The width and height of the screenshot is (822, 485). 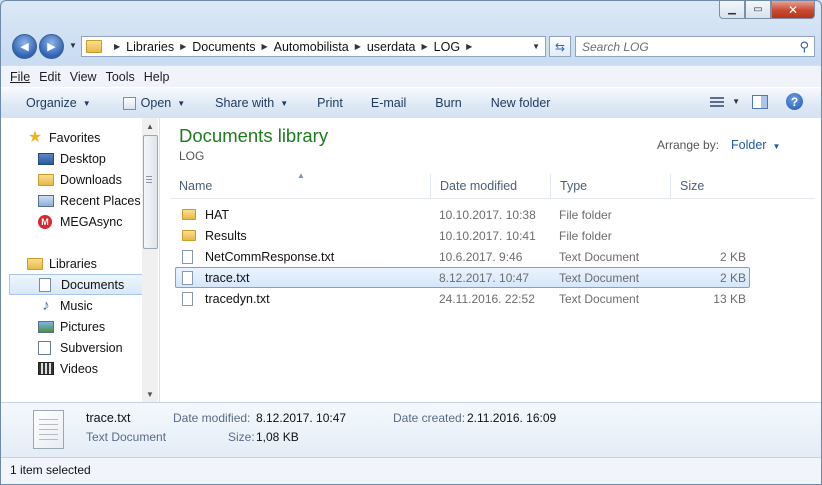 What do you see at coordinates (45, 221) in the screenshot?
I see `megasync-icon: M` at bounding box center [45, 221].